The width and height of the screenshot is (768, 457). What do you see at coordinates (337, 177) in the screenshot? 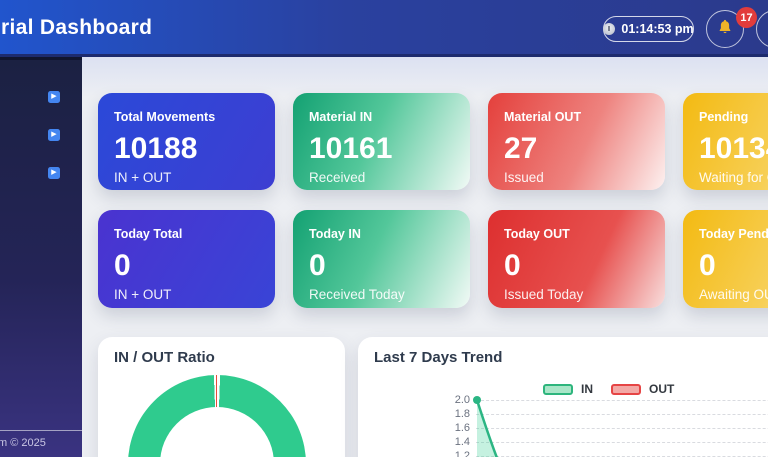
I see `card-subtitle: Received` at bounding box center [337, 177].